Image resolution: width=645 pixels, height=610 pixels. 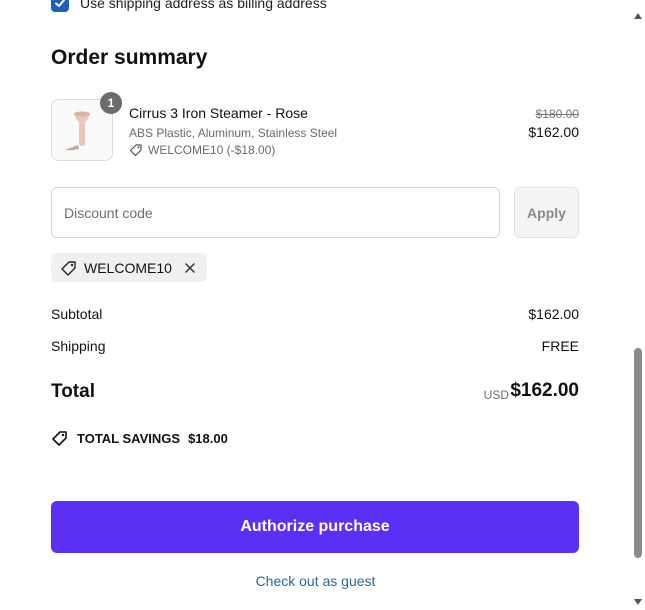 What do you see at coordinates (218, 113) in the screenshot?
I see `product-name: Cirrus 3 Iron Steamer - Rose` at bounding box center [218, 113].